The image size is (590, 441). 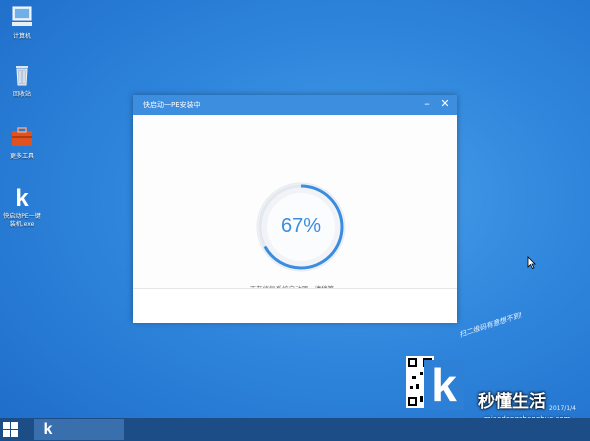 I want to click on dialog-title: 快启动一PE安装中, so click(x=172, y=105).